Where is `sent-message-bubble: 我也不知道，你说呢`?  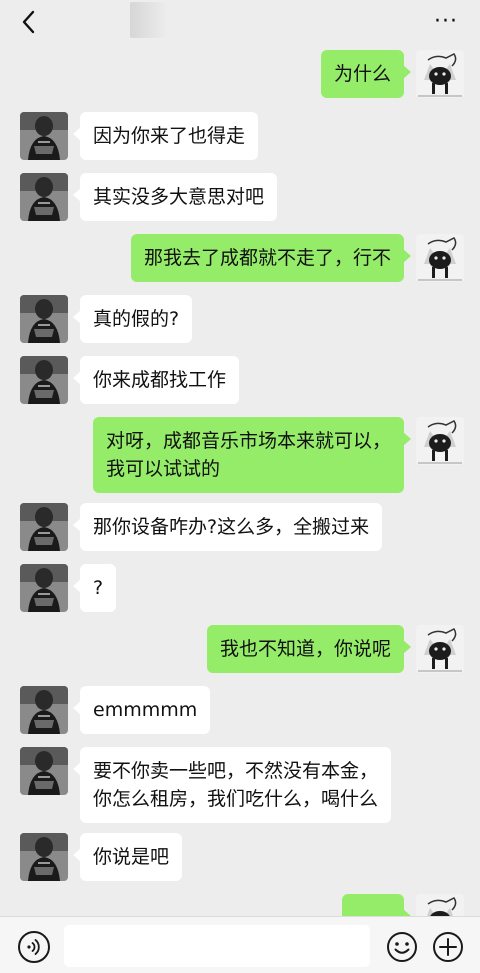
sent-message-bubble: 我也不知道，你说呢 is located at coordinates (309, 649).